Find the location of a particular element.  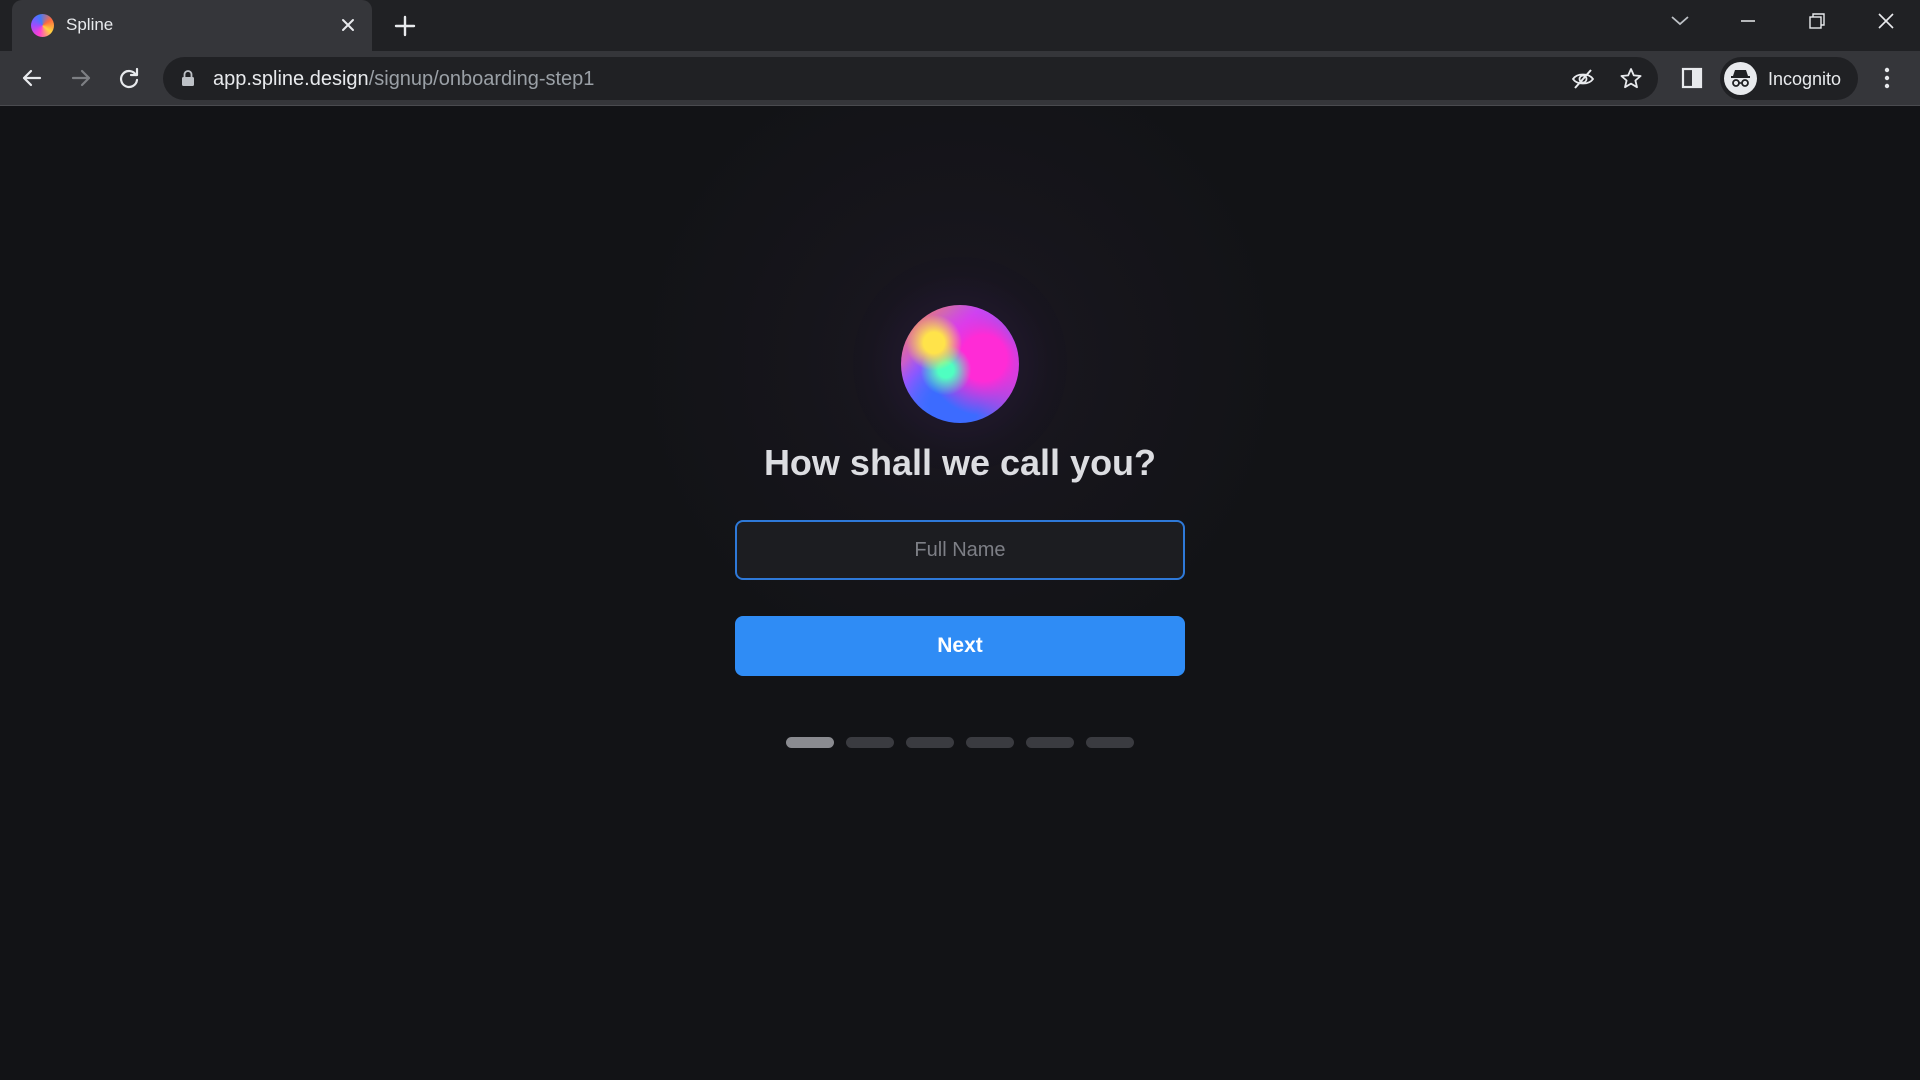

full-name-input is located at coordinates (960, 550).